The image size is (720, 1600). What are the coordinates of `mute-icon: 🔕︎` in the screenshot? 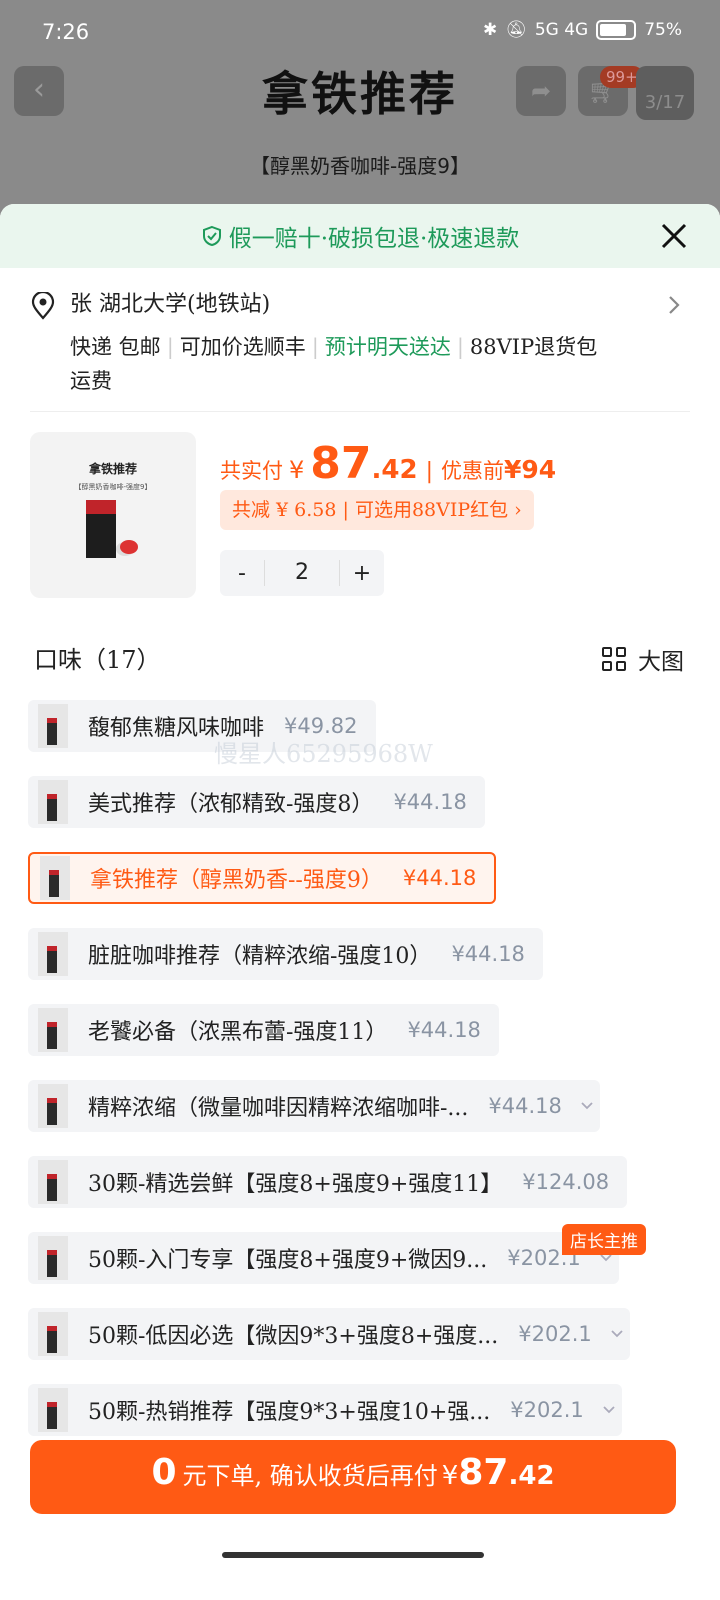 It's located at (516, 30).